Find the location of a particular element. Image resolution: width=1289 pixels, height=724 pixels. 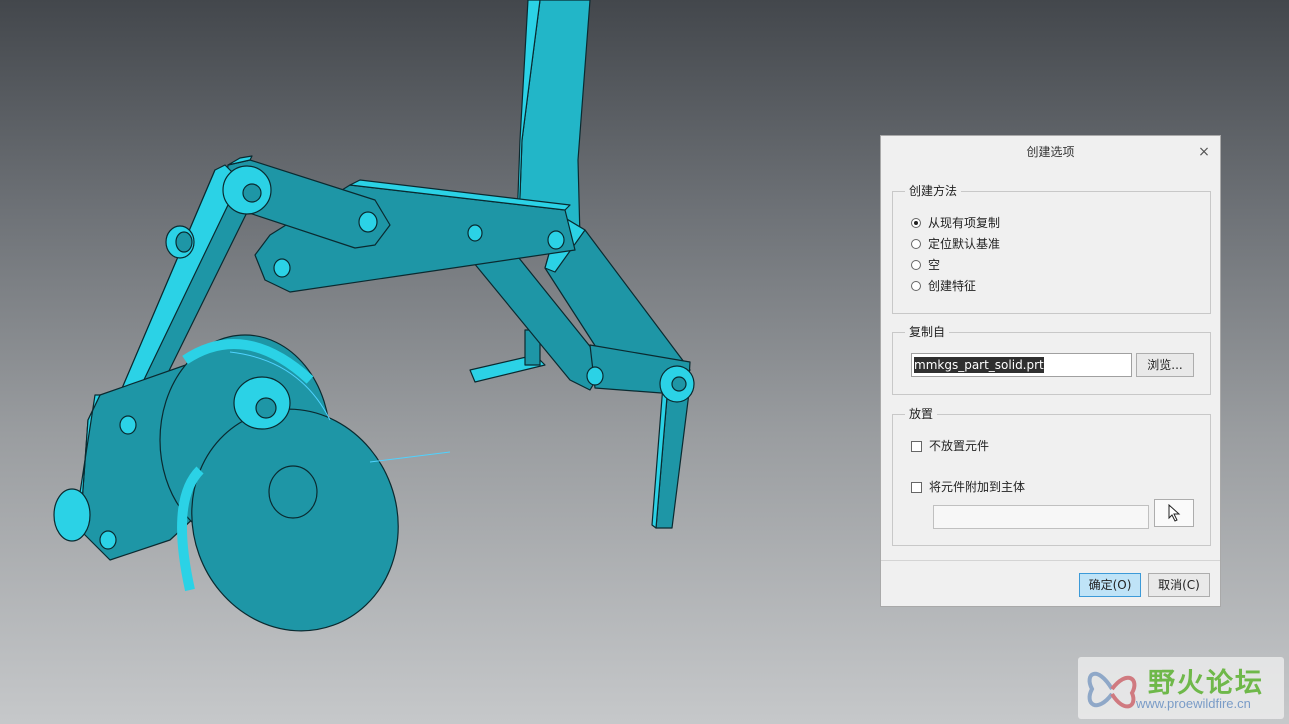

radio-button-selected is located at coordinates (916, 223).